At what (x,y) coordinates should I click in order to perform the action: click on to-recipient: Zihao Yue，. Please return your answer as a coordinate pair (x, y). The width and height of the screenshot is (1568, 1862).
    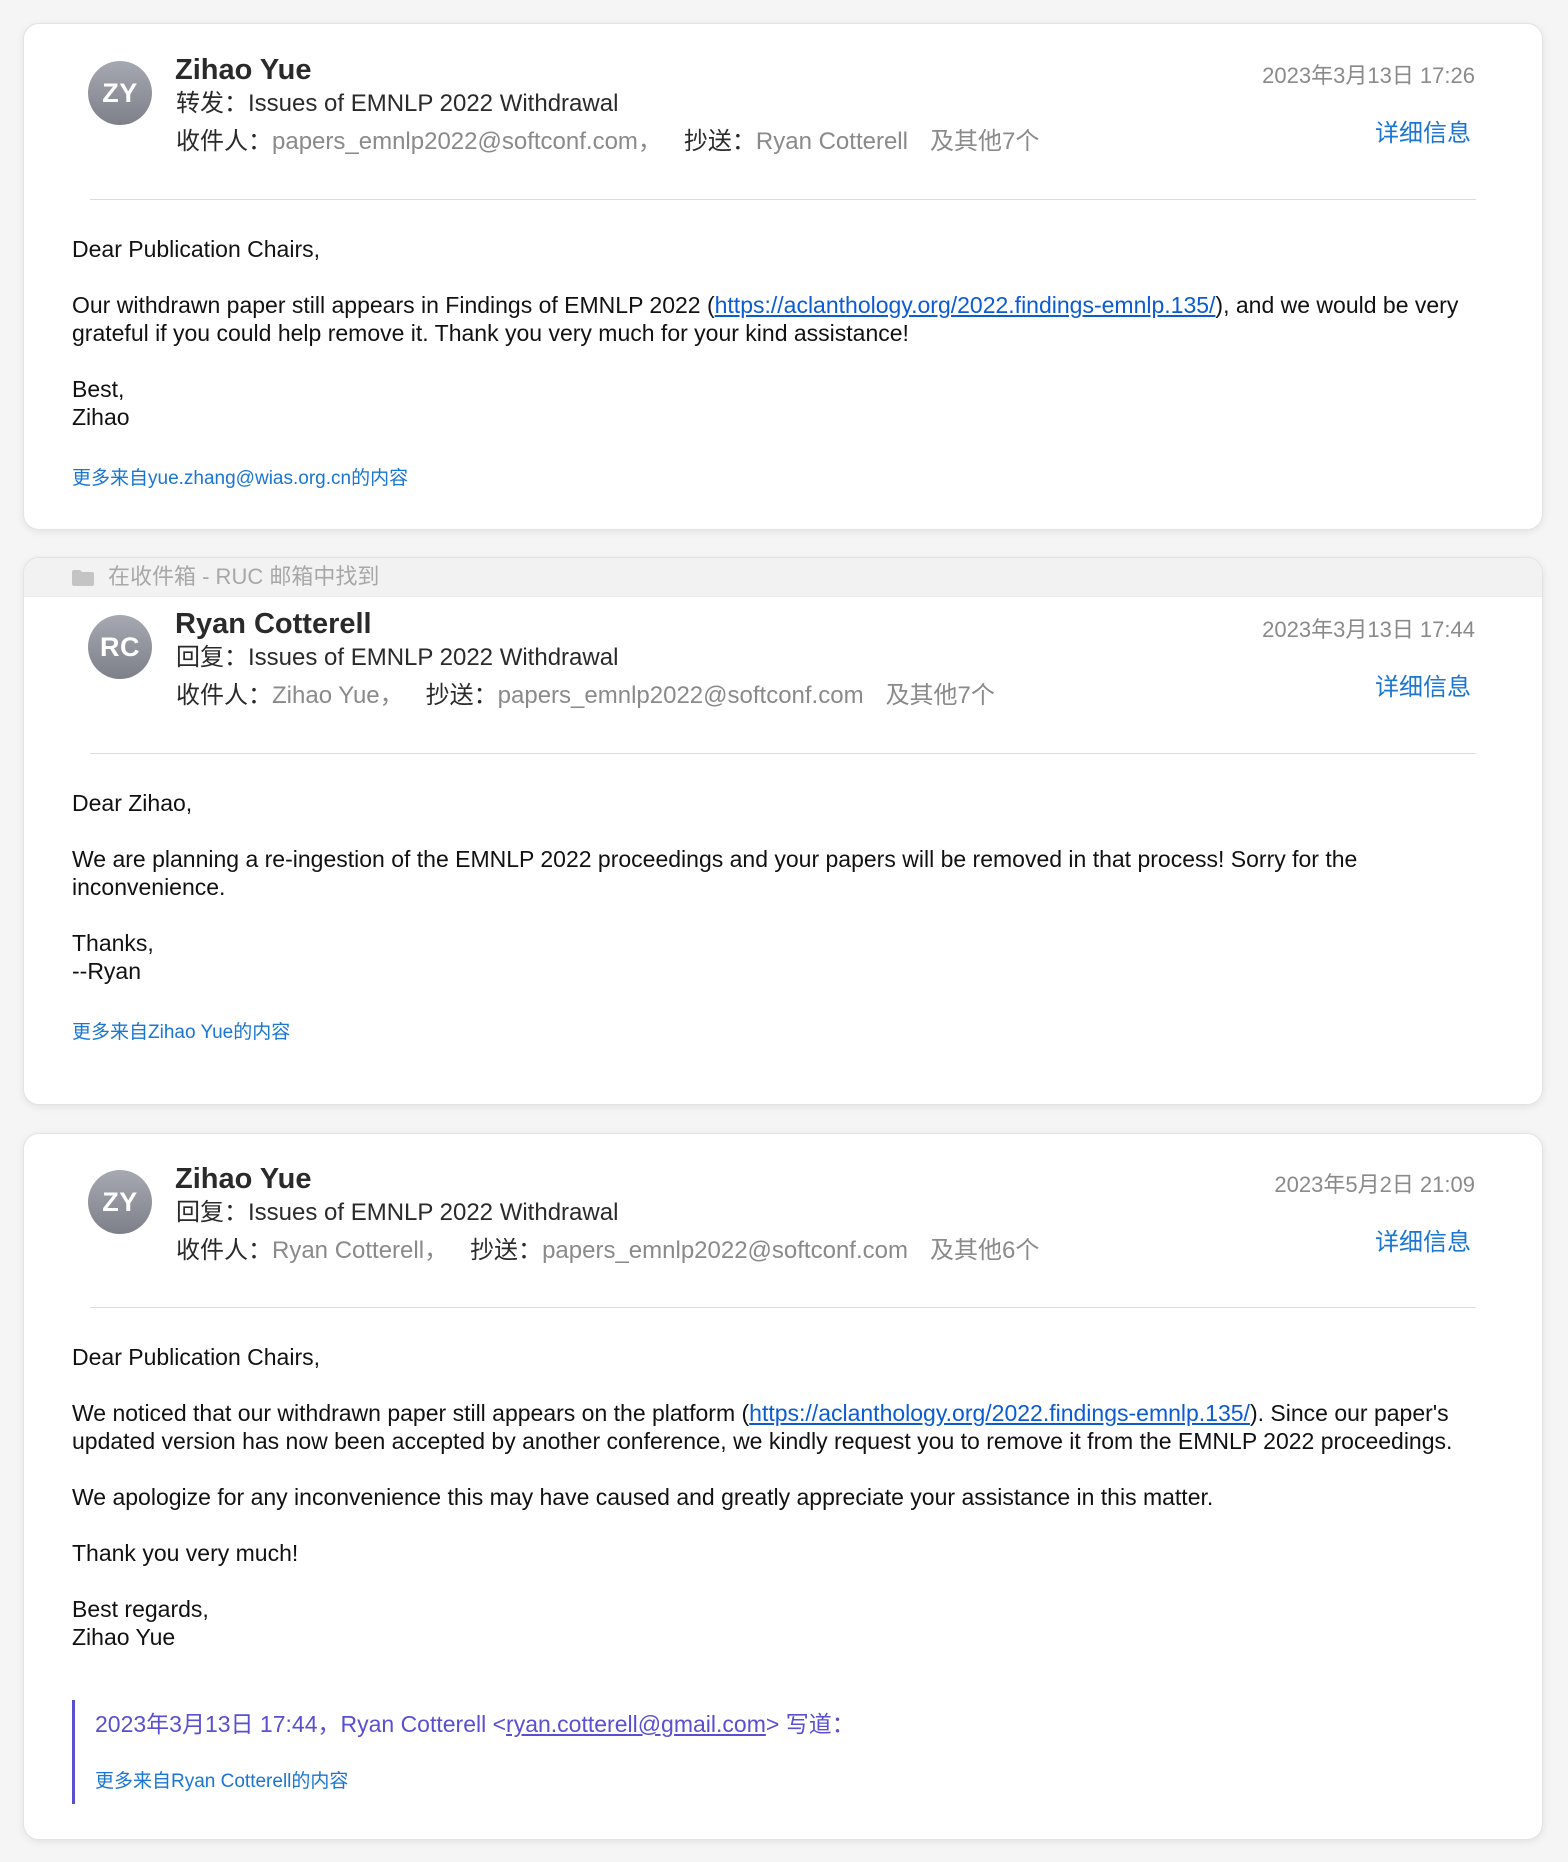
    Looking at the image, I should click on (338, 695).